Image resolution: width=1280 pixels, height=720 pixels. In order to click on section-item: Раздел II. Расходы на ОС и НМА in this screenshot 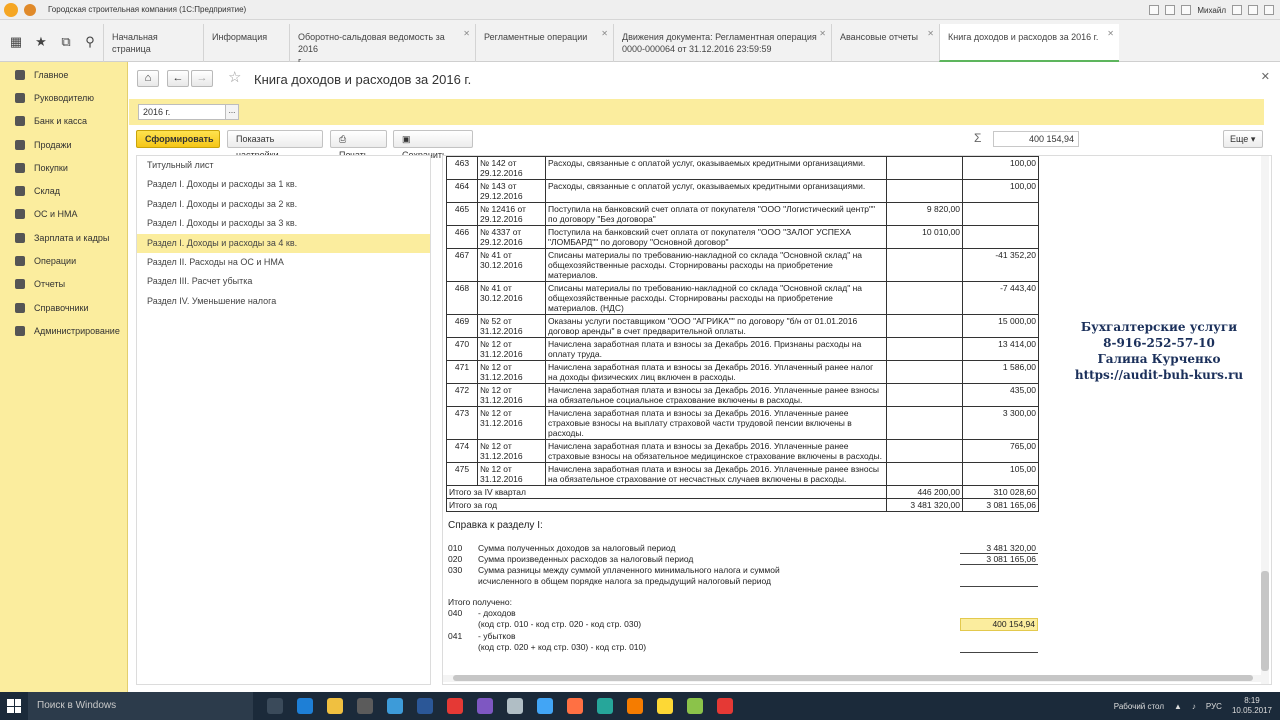, I will do `click(283, 262)`.